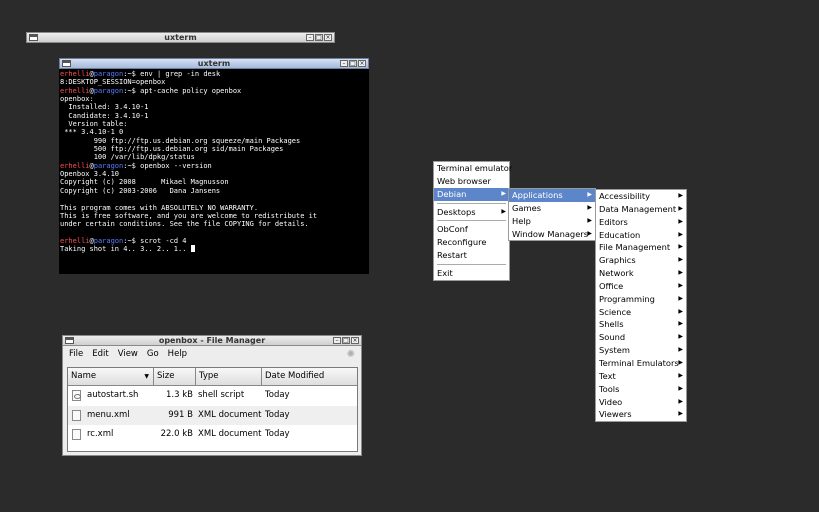  Describe the element at coordinates (471, 194) in the screenshot. I see `root-menu-item-debian: Debian ▶` at that location.